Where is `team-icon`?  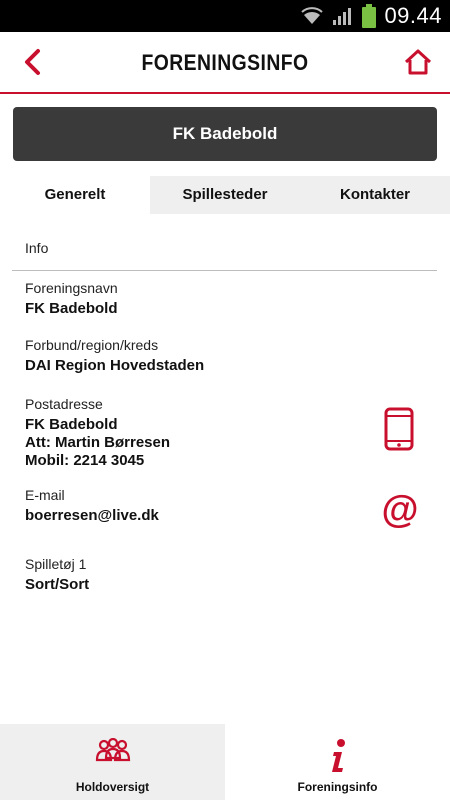
team-icon is located at coordinates (112, 750).